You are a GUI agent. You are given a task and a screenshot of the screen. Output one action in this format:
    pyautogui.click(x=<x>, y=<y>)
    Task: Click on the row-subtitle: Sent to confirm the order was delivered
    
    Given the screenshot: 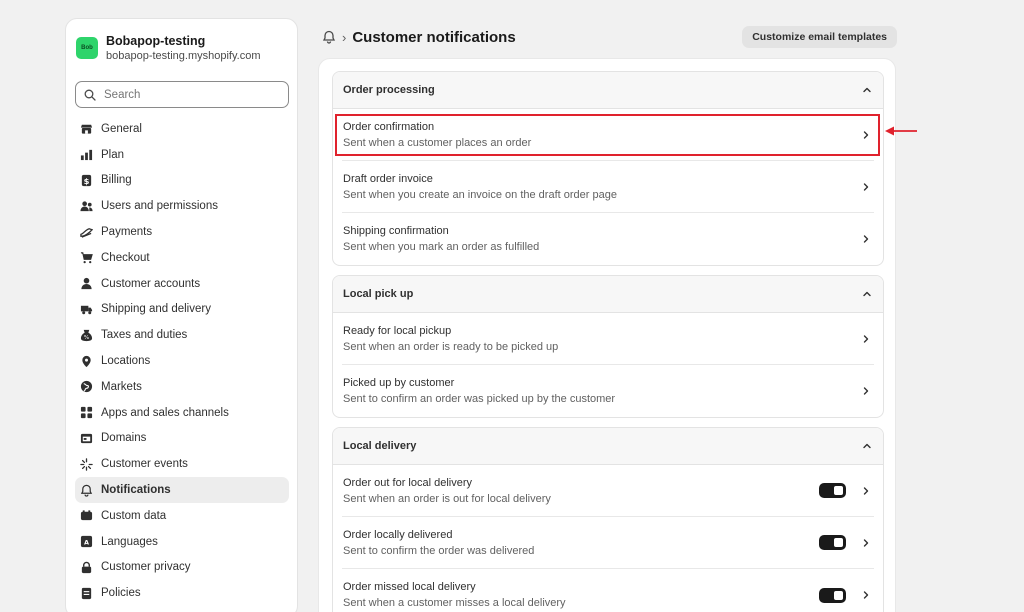 What is the action you would take?
    pyautogui.click(x=439, y=550)
    